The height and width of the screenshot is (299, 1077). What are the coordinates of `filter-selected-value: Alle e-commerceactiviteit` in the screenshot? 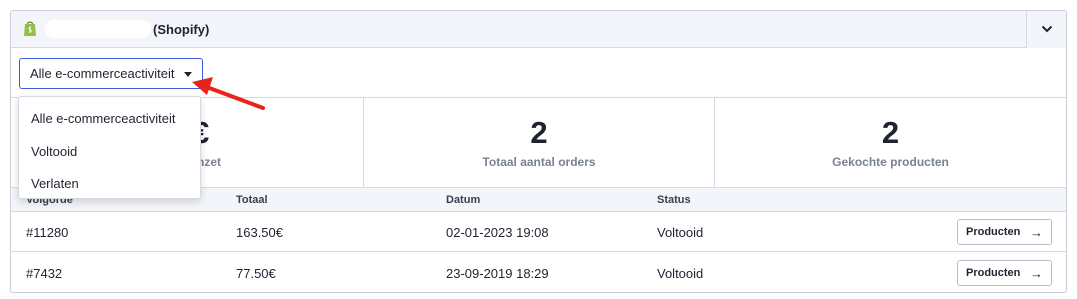 It's located at (102, 73).